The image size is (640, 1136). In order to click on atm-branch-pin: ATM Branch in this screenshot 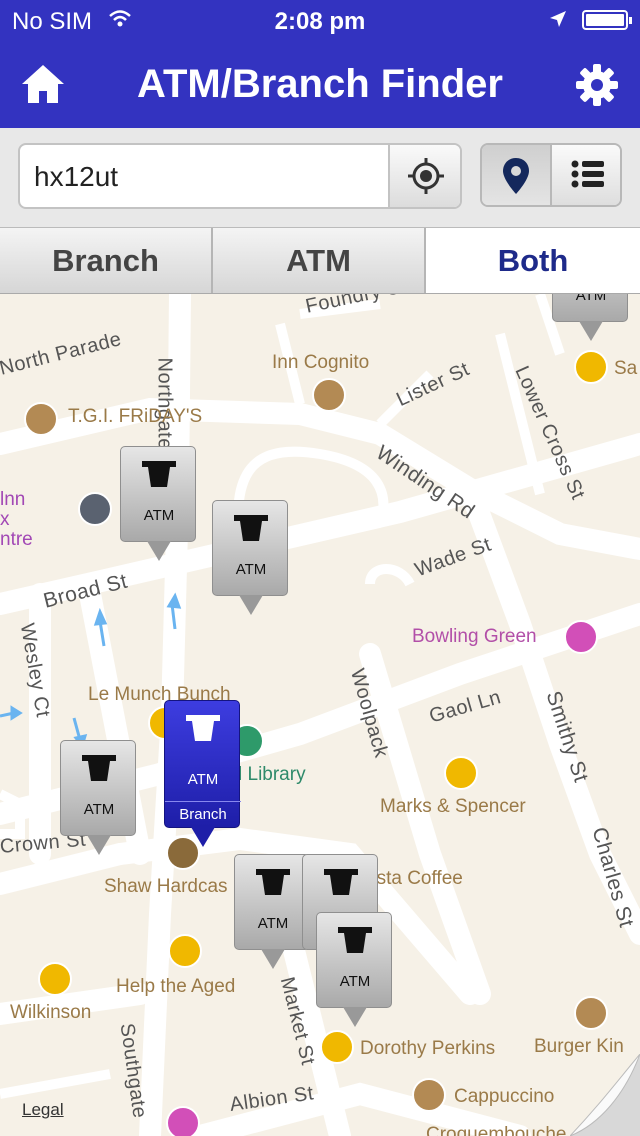, I will do `click(202, 773)`.